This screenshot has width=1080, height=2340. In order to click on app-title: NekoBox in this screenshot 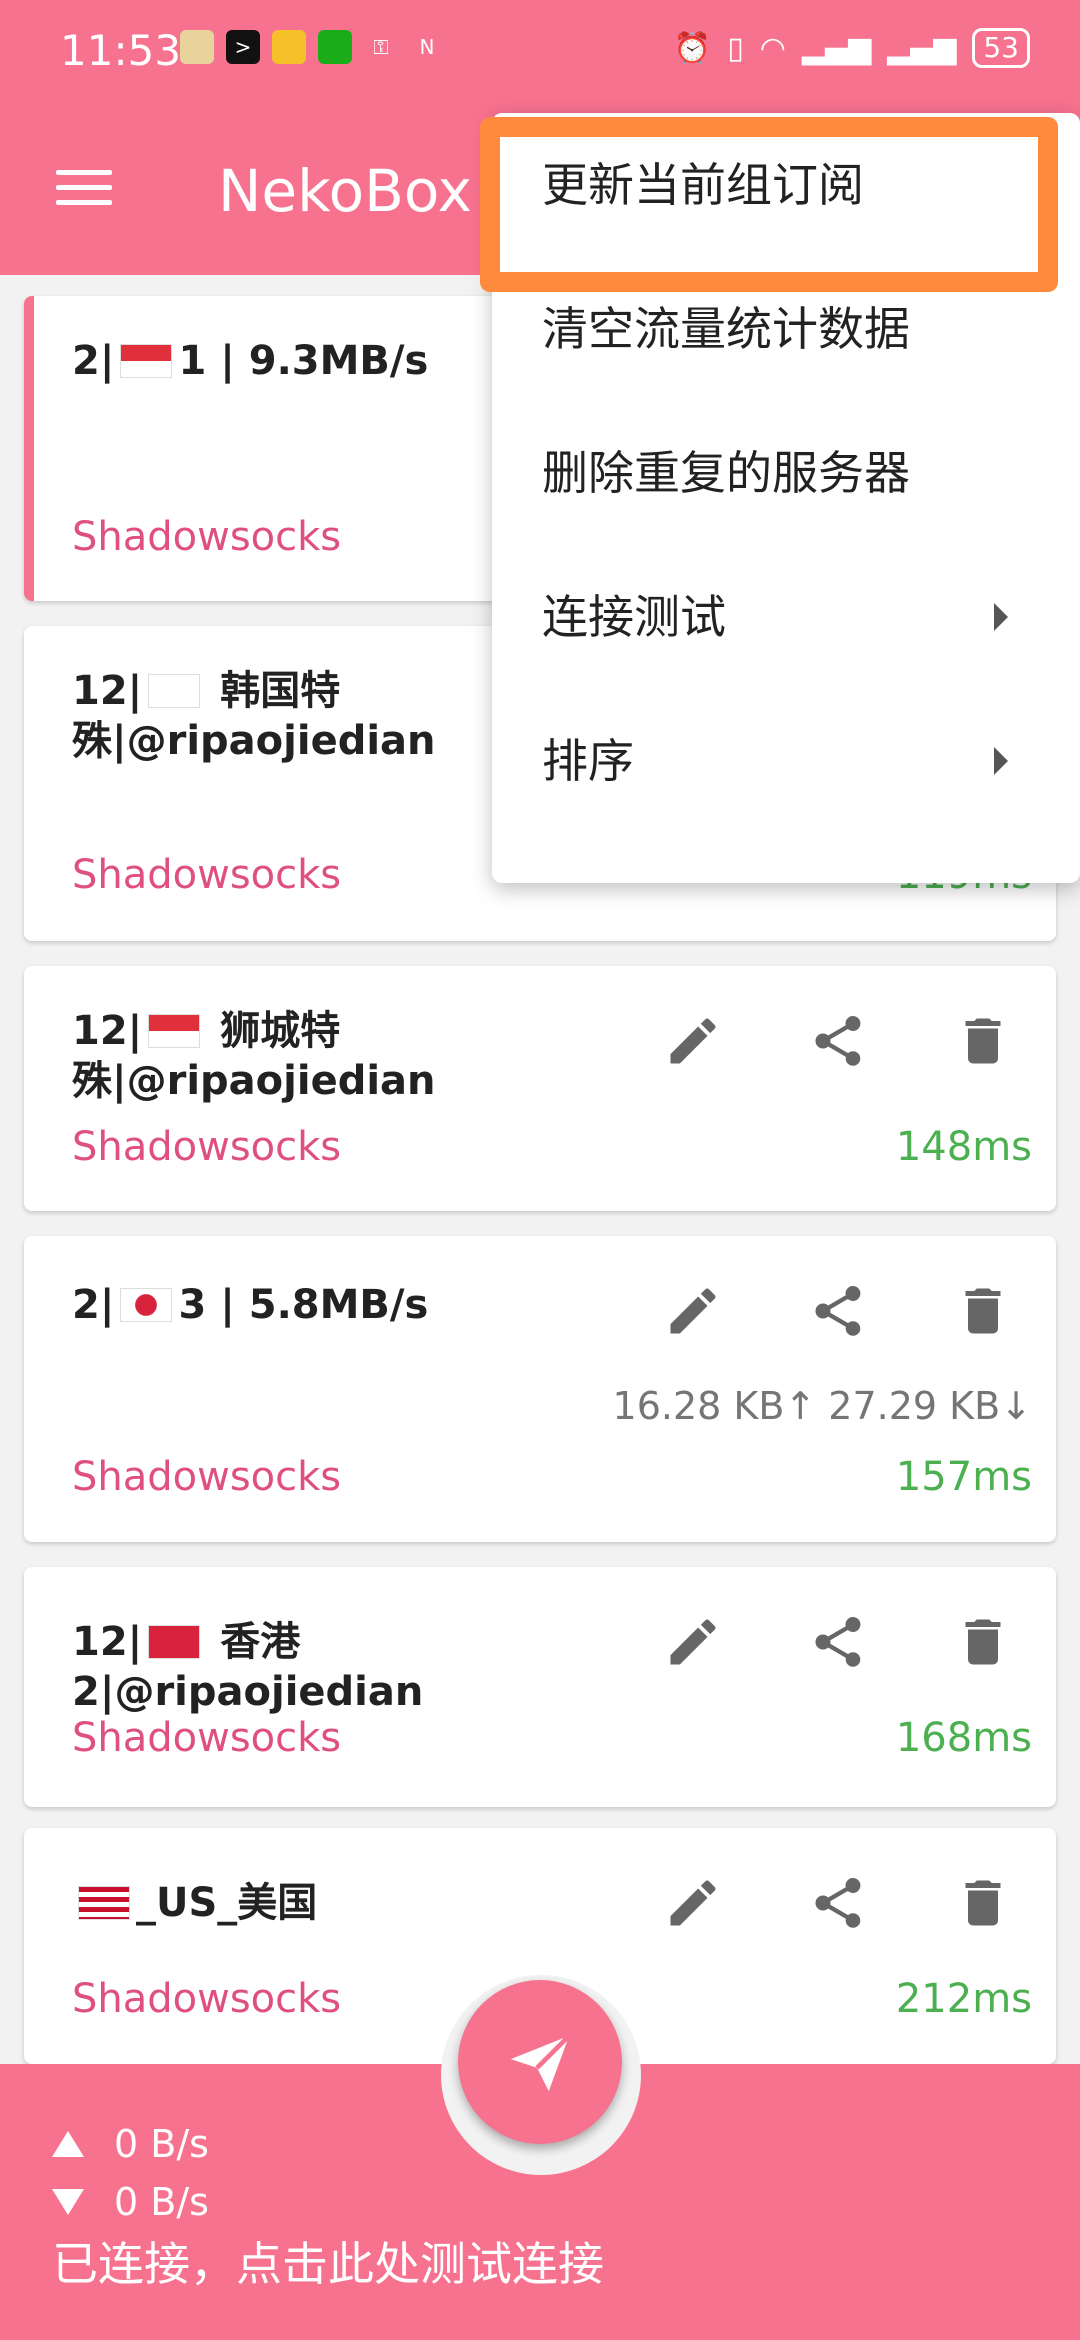, I will do `click(345, 191)`.